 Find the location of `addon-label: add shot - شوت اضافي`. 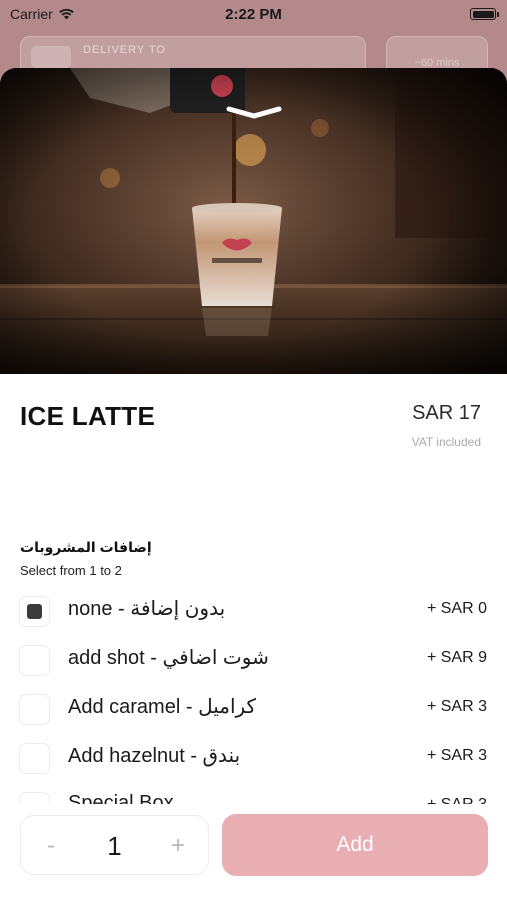

addon-label: add shot - شوت اضافي is located at coordinates (168, 658).